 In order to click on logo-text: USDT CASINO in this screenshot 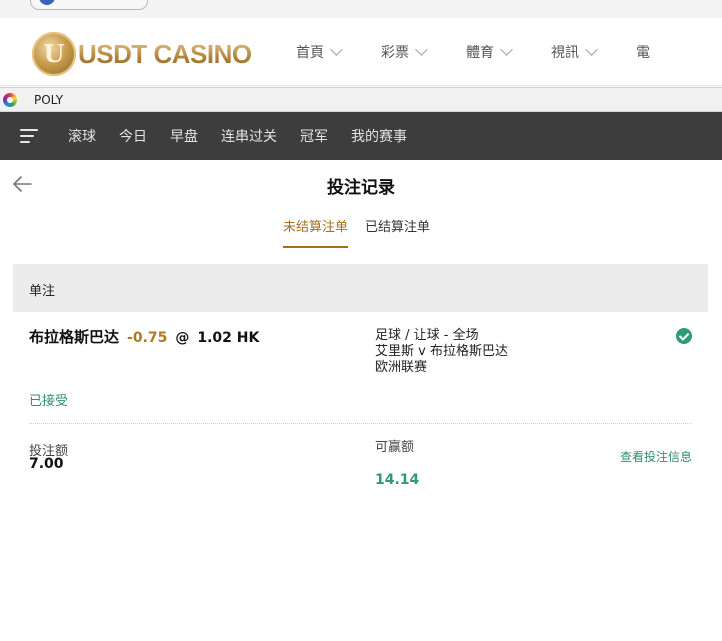, I will do `click(165, 53)`.